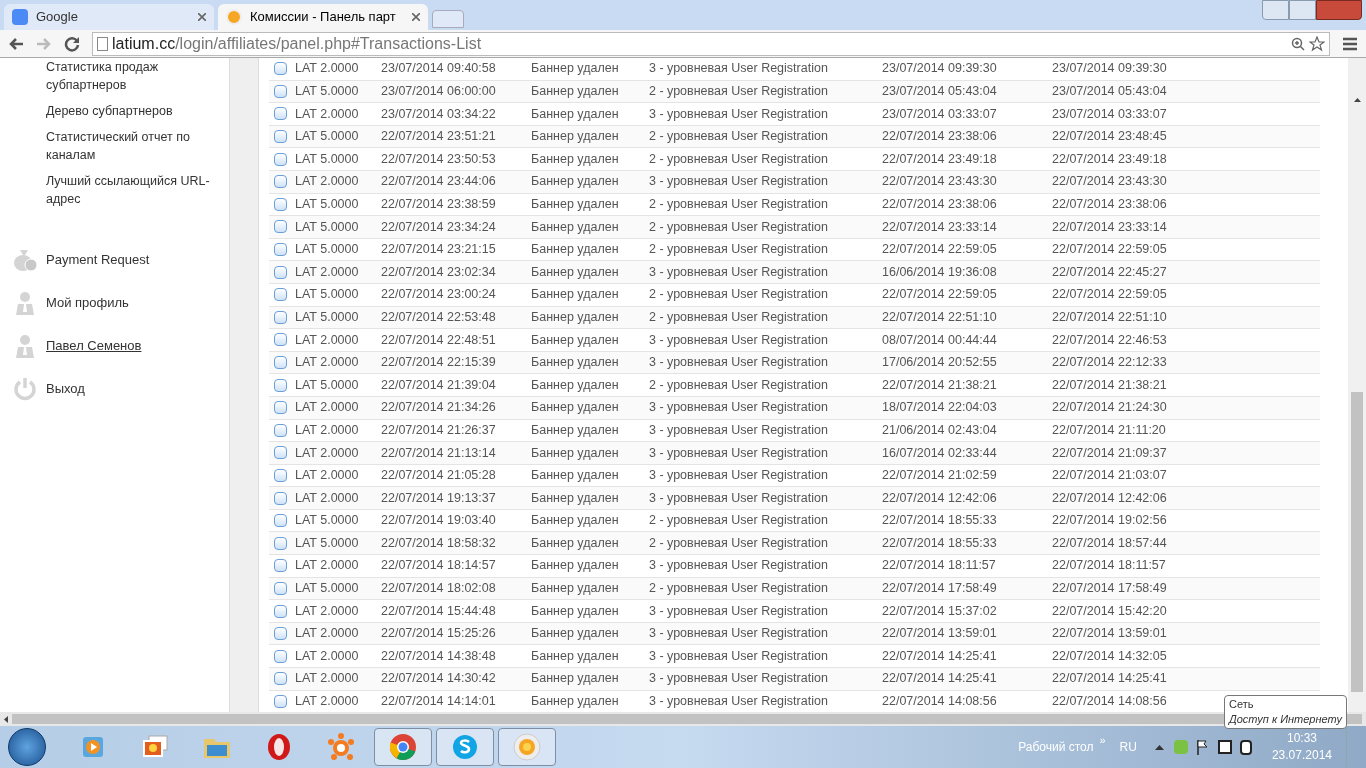  Describe the element at coordinates (1317, 43) in the screenshot. I see `star-icon` at that location.